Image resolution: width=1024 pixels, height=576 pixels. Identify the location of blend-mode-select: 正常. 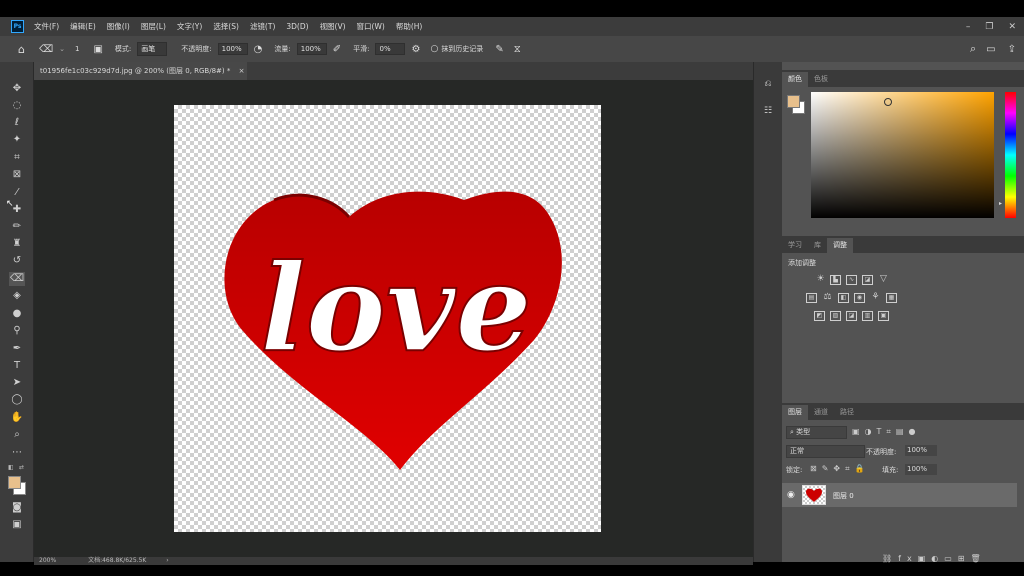
(825, 451).